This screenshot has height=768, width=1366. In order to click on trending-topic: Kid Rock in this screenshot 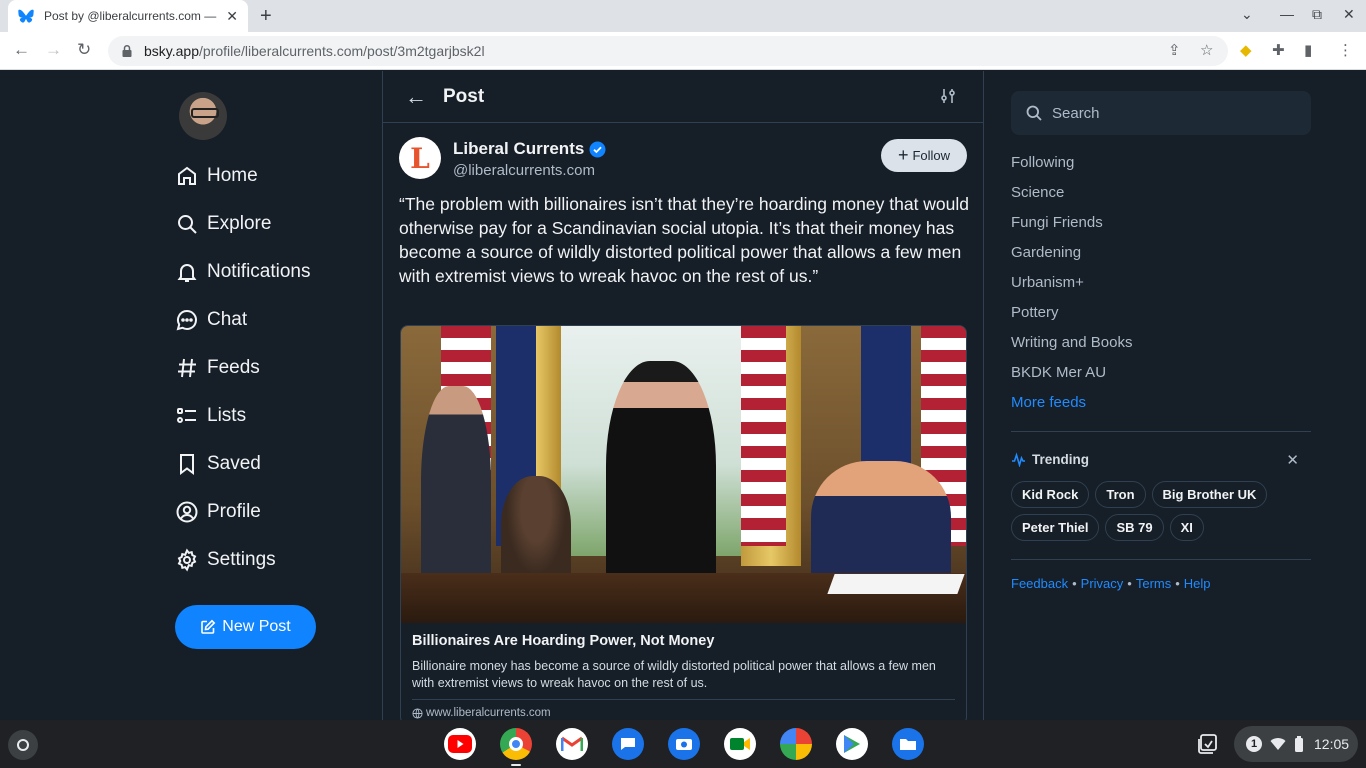, I will do `click(1050, 494)`.